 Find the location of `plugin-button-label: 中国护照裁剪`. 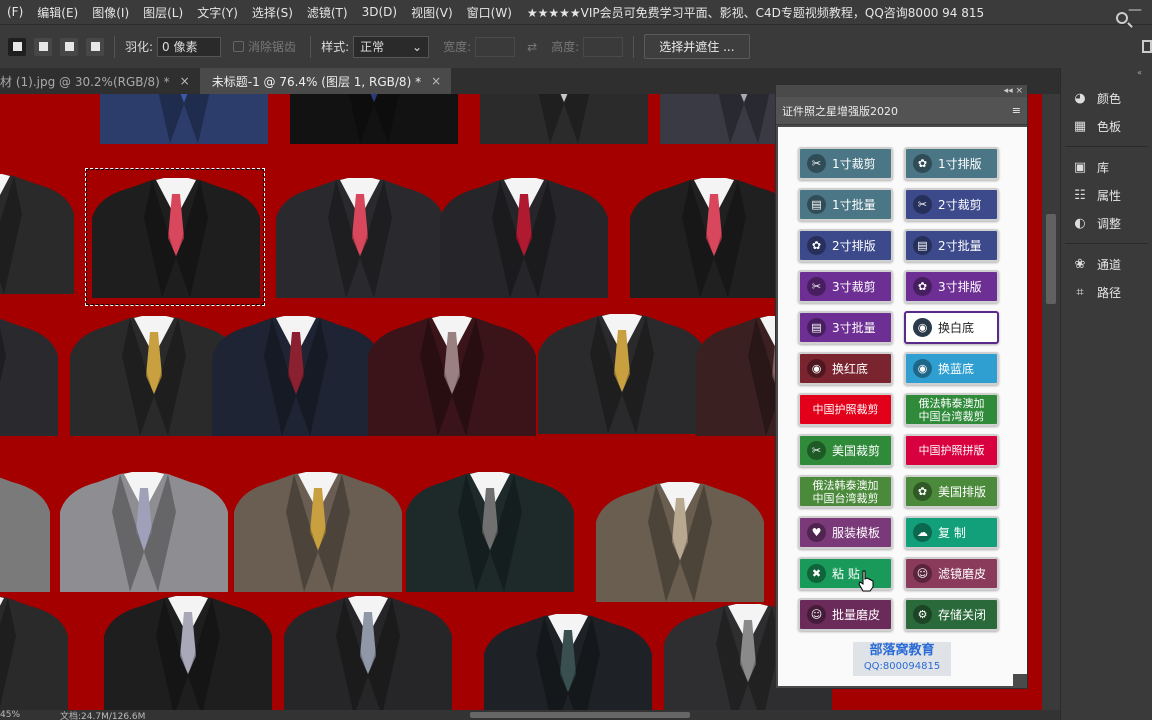

plugin-button-label: 中国护照裁剪 is located at coordinates (845, 409).